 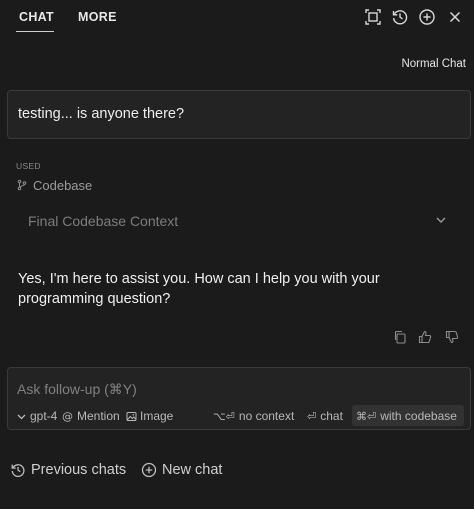 What do you see at coordinates (131, 416) in the screenshot?
I see `image-icon` at bounding box center [131, 416].